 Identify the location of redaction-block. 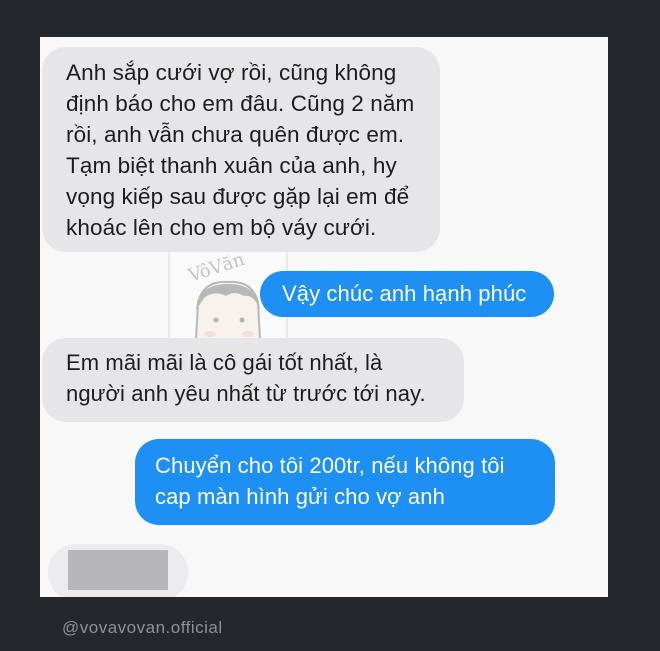
(118, 570).